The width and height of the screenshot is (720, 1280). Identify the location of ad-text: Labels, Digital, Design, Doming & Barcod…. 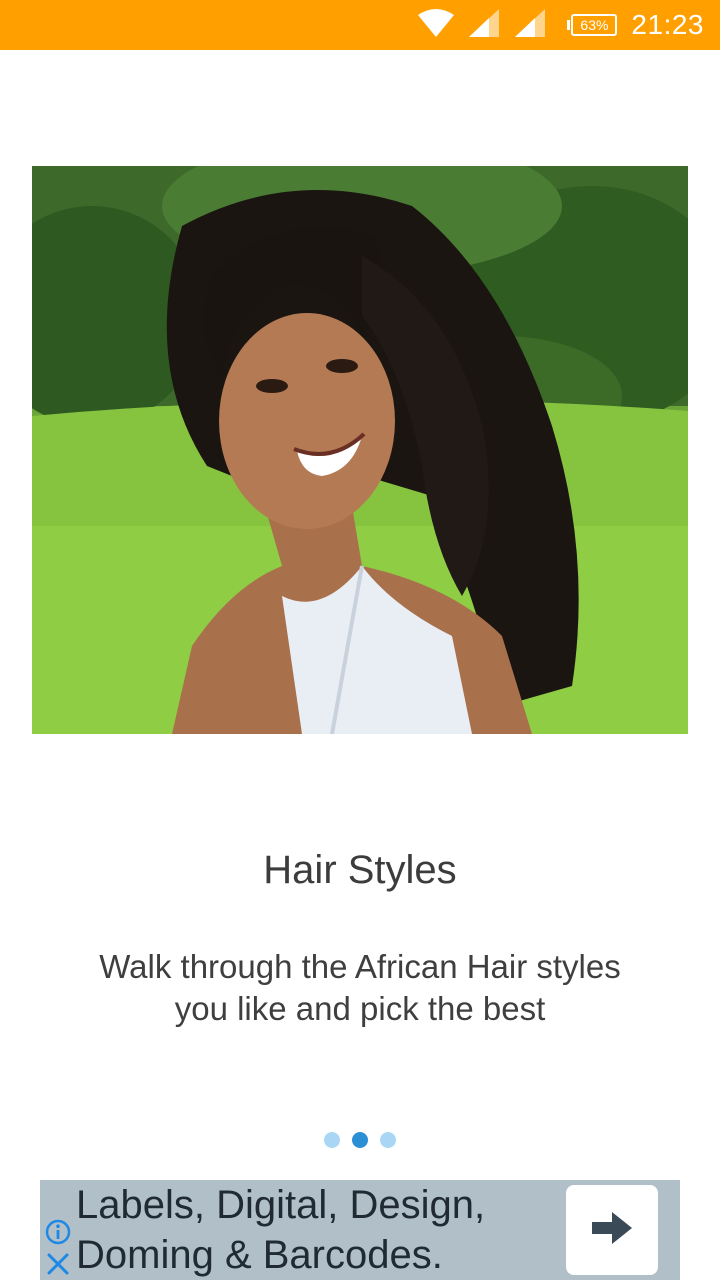
(326, 1230).